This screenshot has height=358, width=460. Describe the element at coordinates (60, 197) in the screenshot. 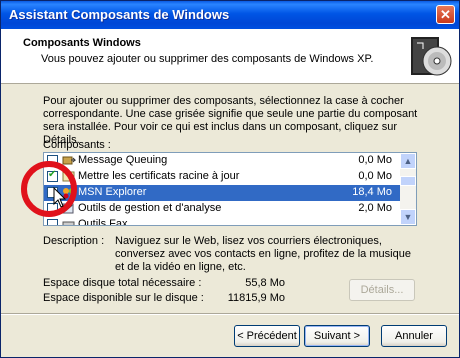

I see `mouse-pointer-icon` at that location.